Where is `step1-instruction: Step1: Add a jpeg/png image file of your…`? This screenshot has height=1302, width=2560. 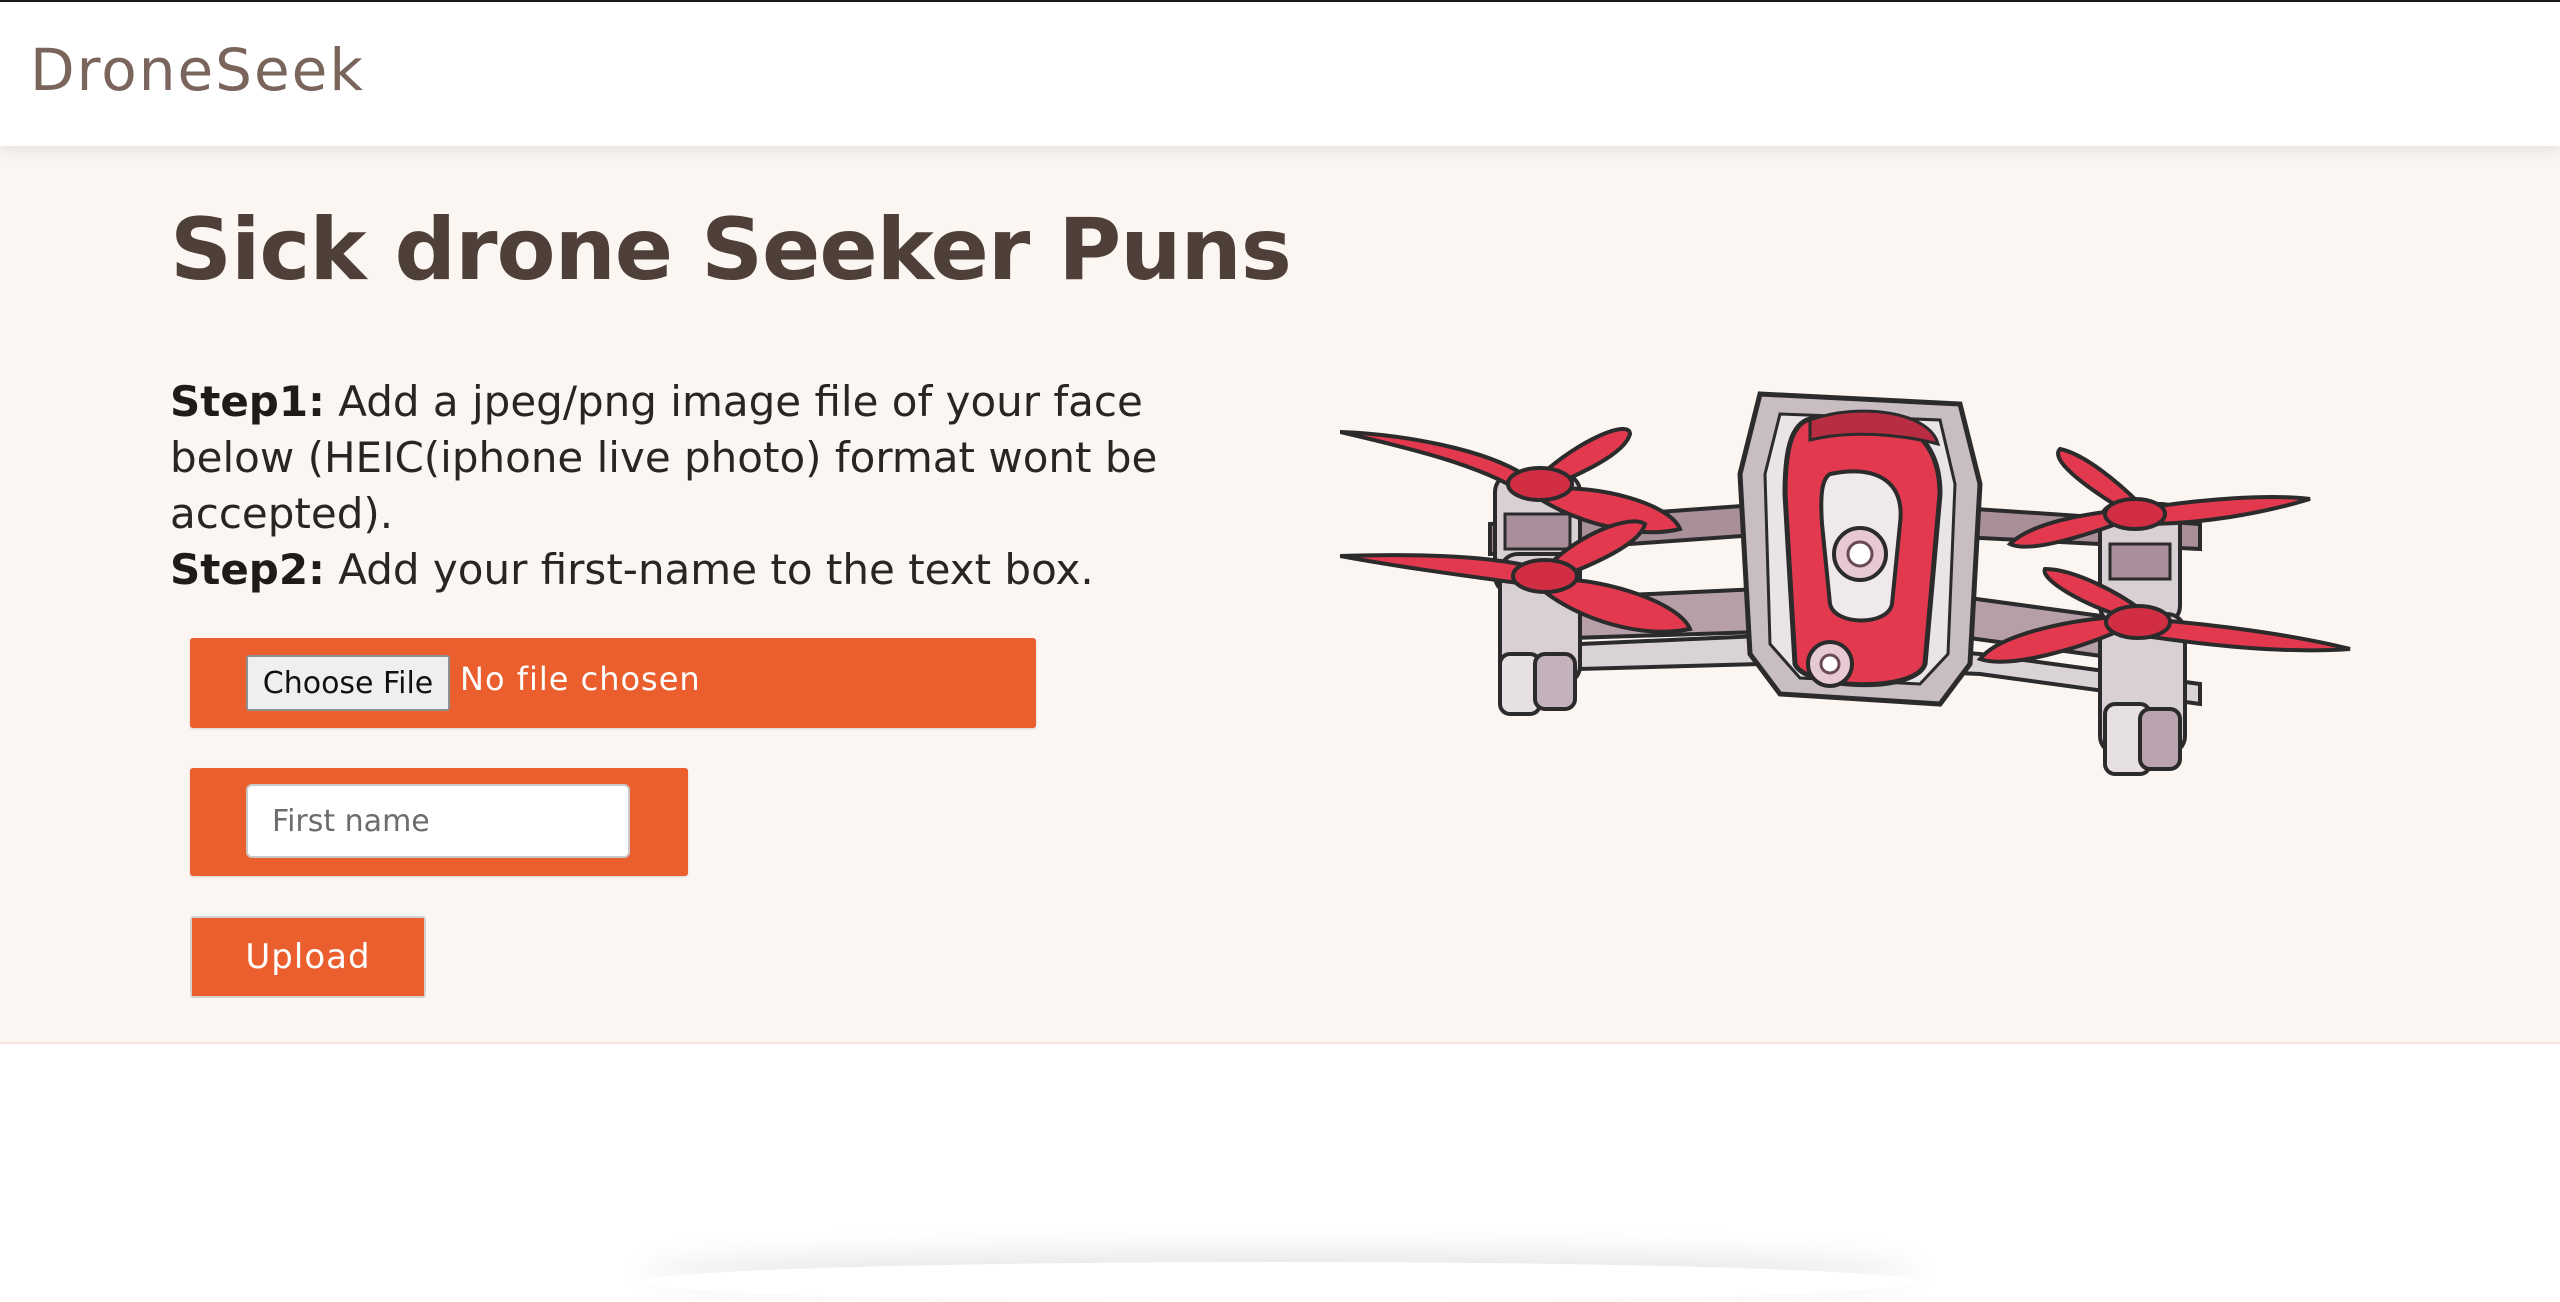
step1-instruction: Step1: Add a jpeg/png image file of your… is located at coordinates (710, 458).